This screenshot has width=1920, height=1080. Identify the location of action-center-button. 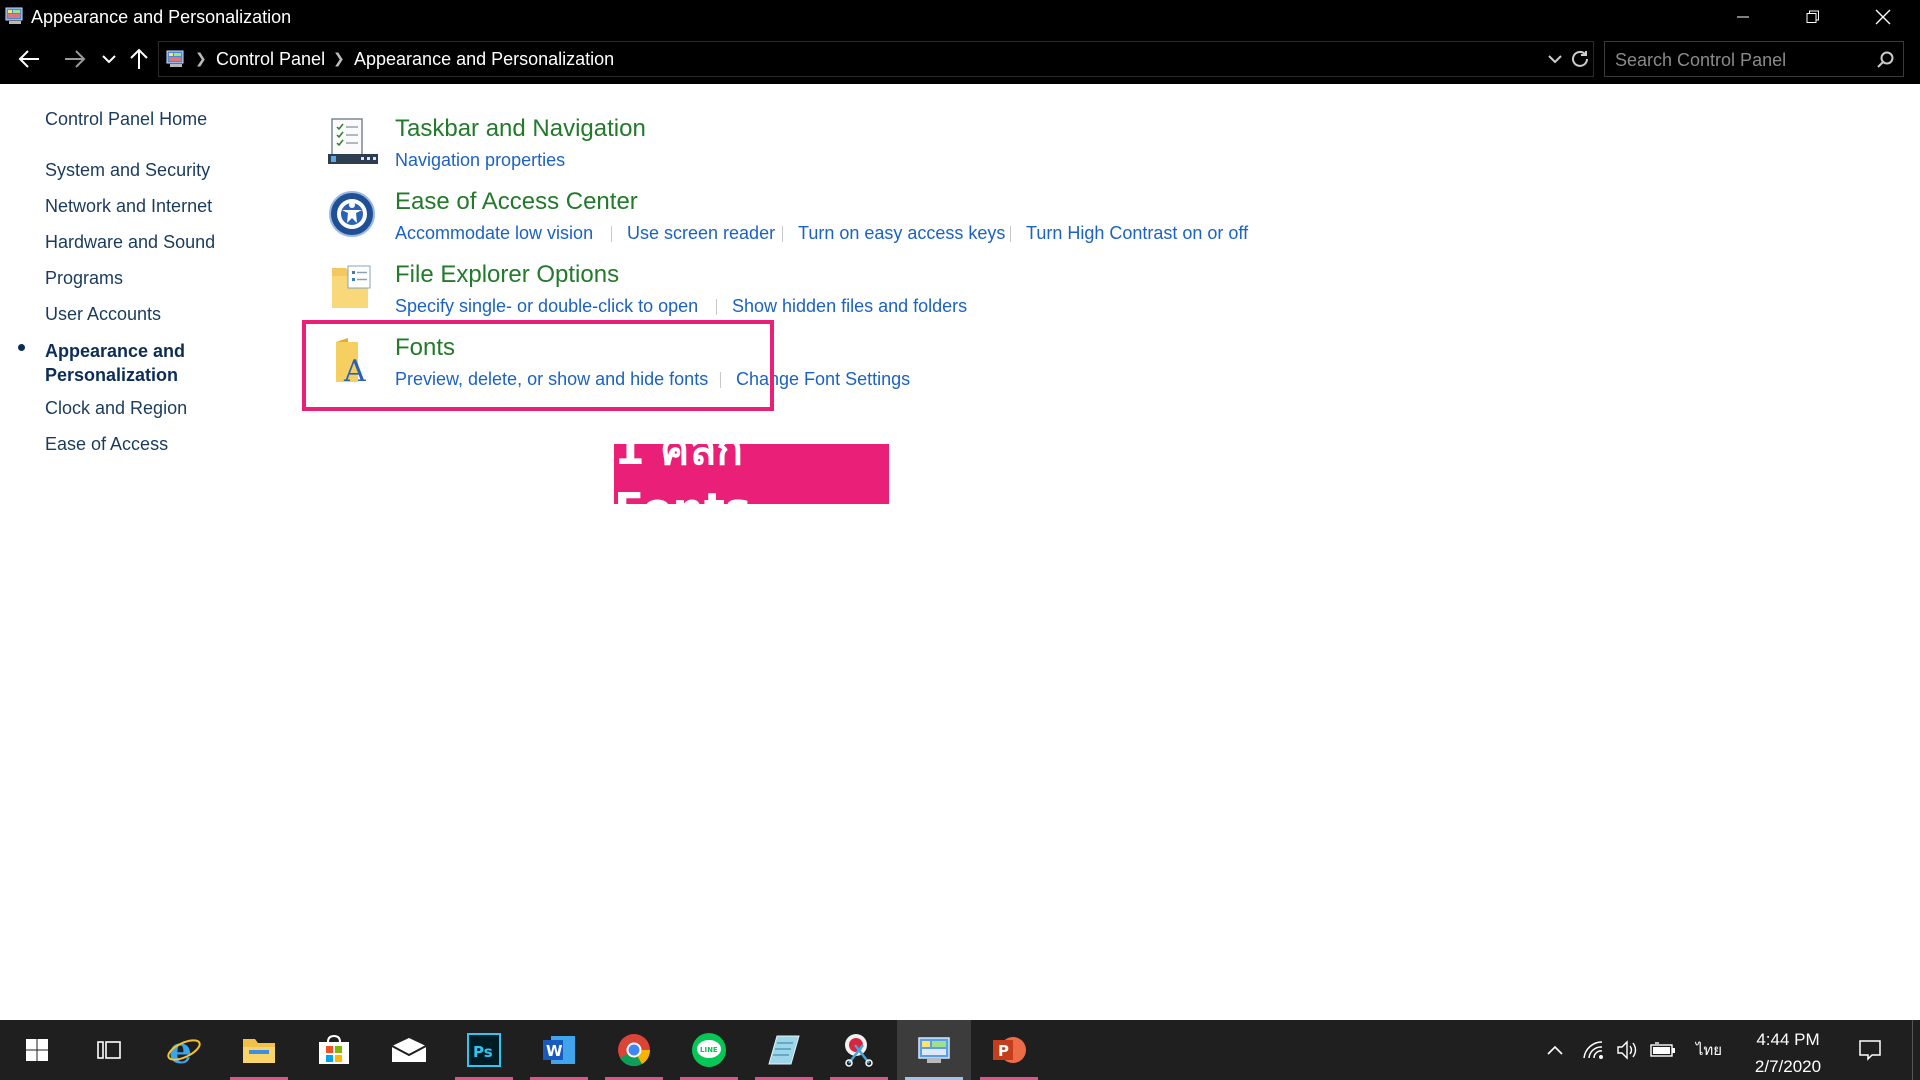
(1870, 1050).